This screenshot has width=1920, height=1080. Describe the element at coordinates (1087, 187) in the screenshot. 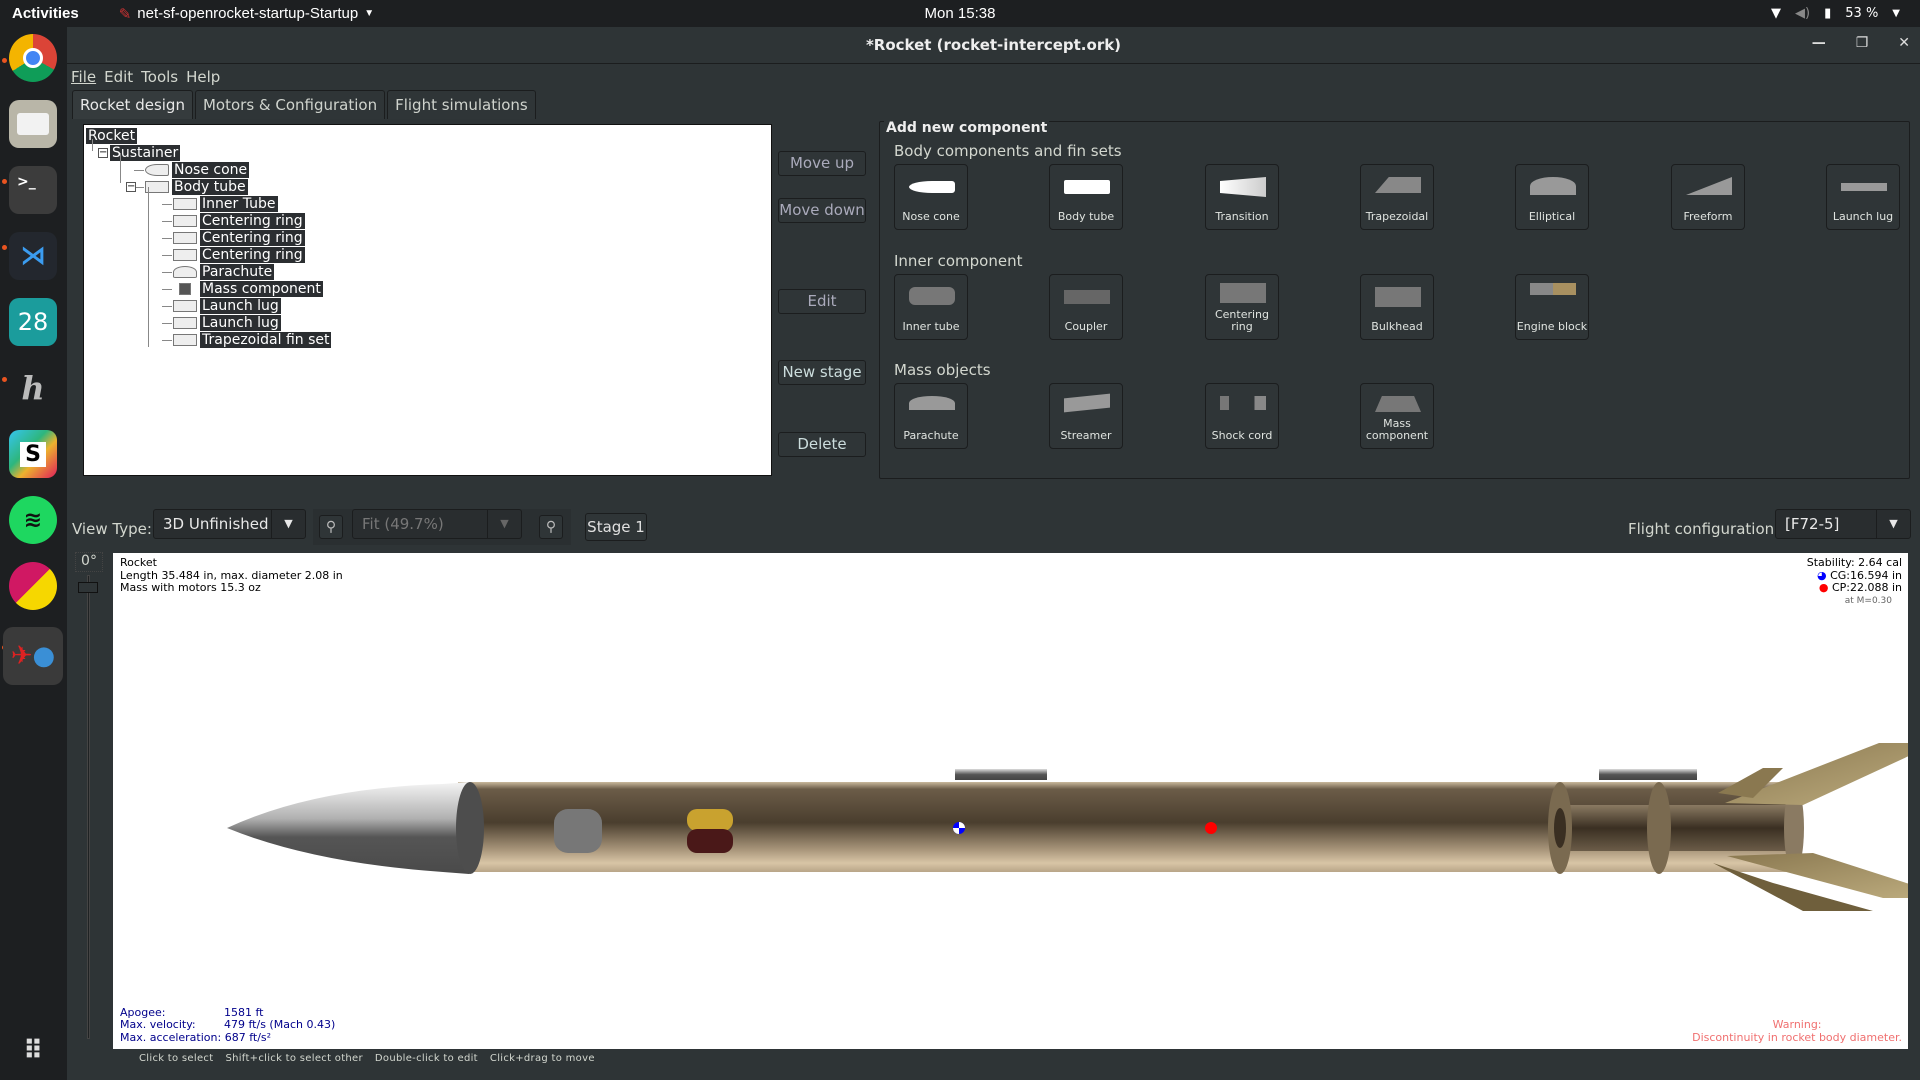

I see `body-tube-icon` at that location.